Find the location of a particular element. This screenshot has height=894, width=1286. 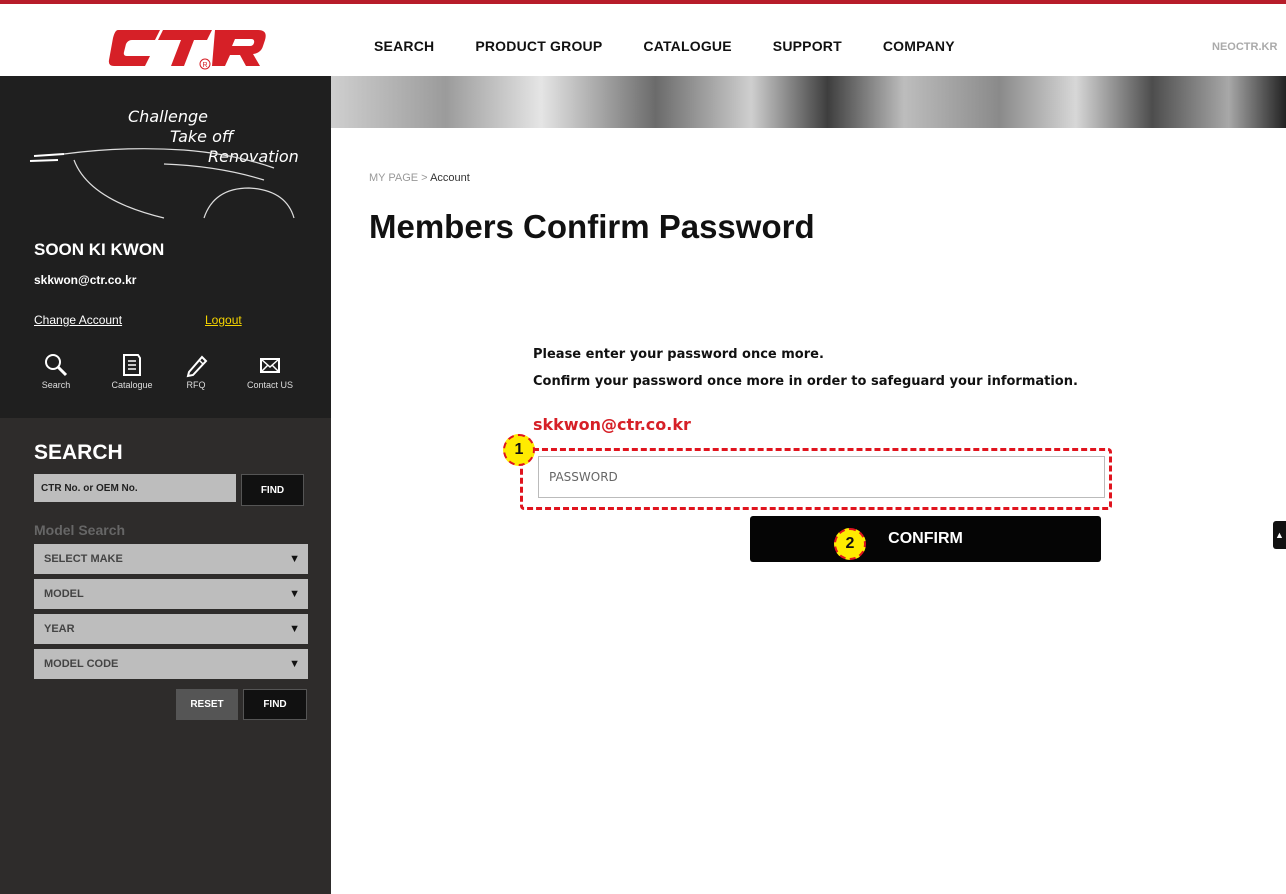

page-title: Members Confirm Password is located at coordinates (592, 226).